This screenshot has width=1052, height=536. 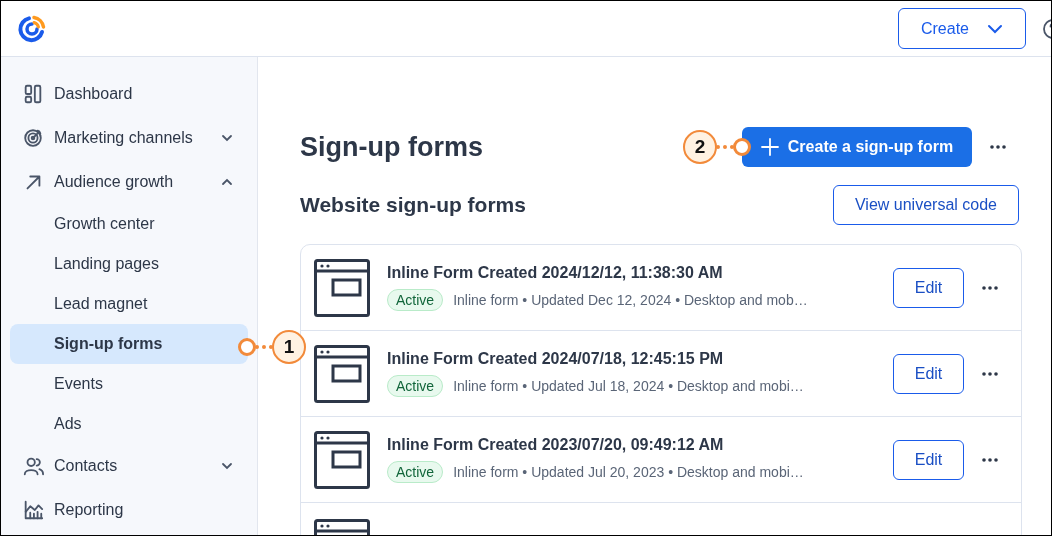 What do you see at coordinates (129, 510) in the screenshot?
I see `sidebar-item: Reporting` at bounding box center [129, 510].